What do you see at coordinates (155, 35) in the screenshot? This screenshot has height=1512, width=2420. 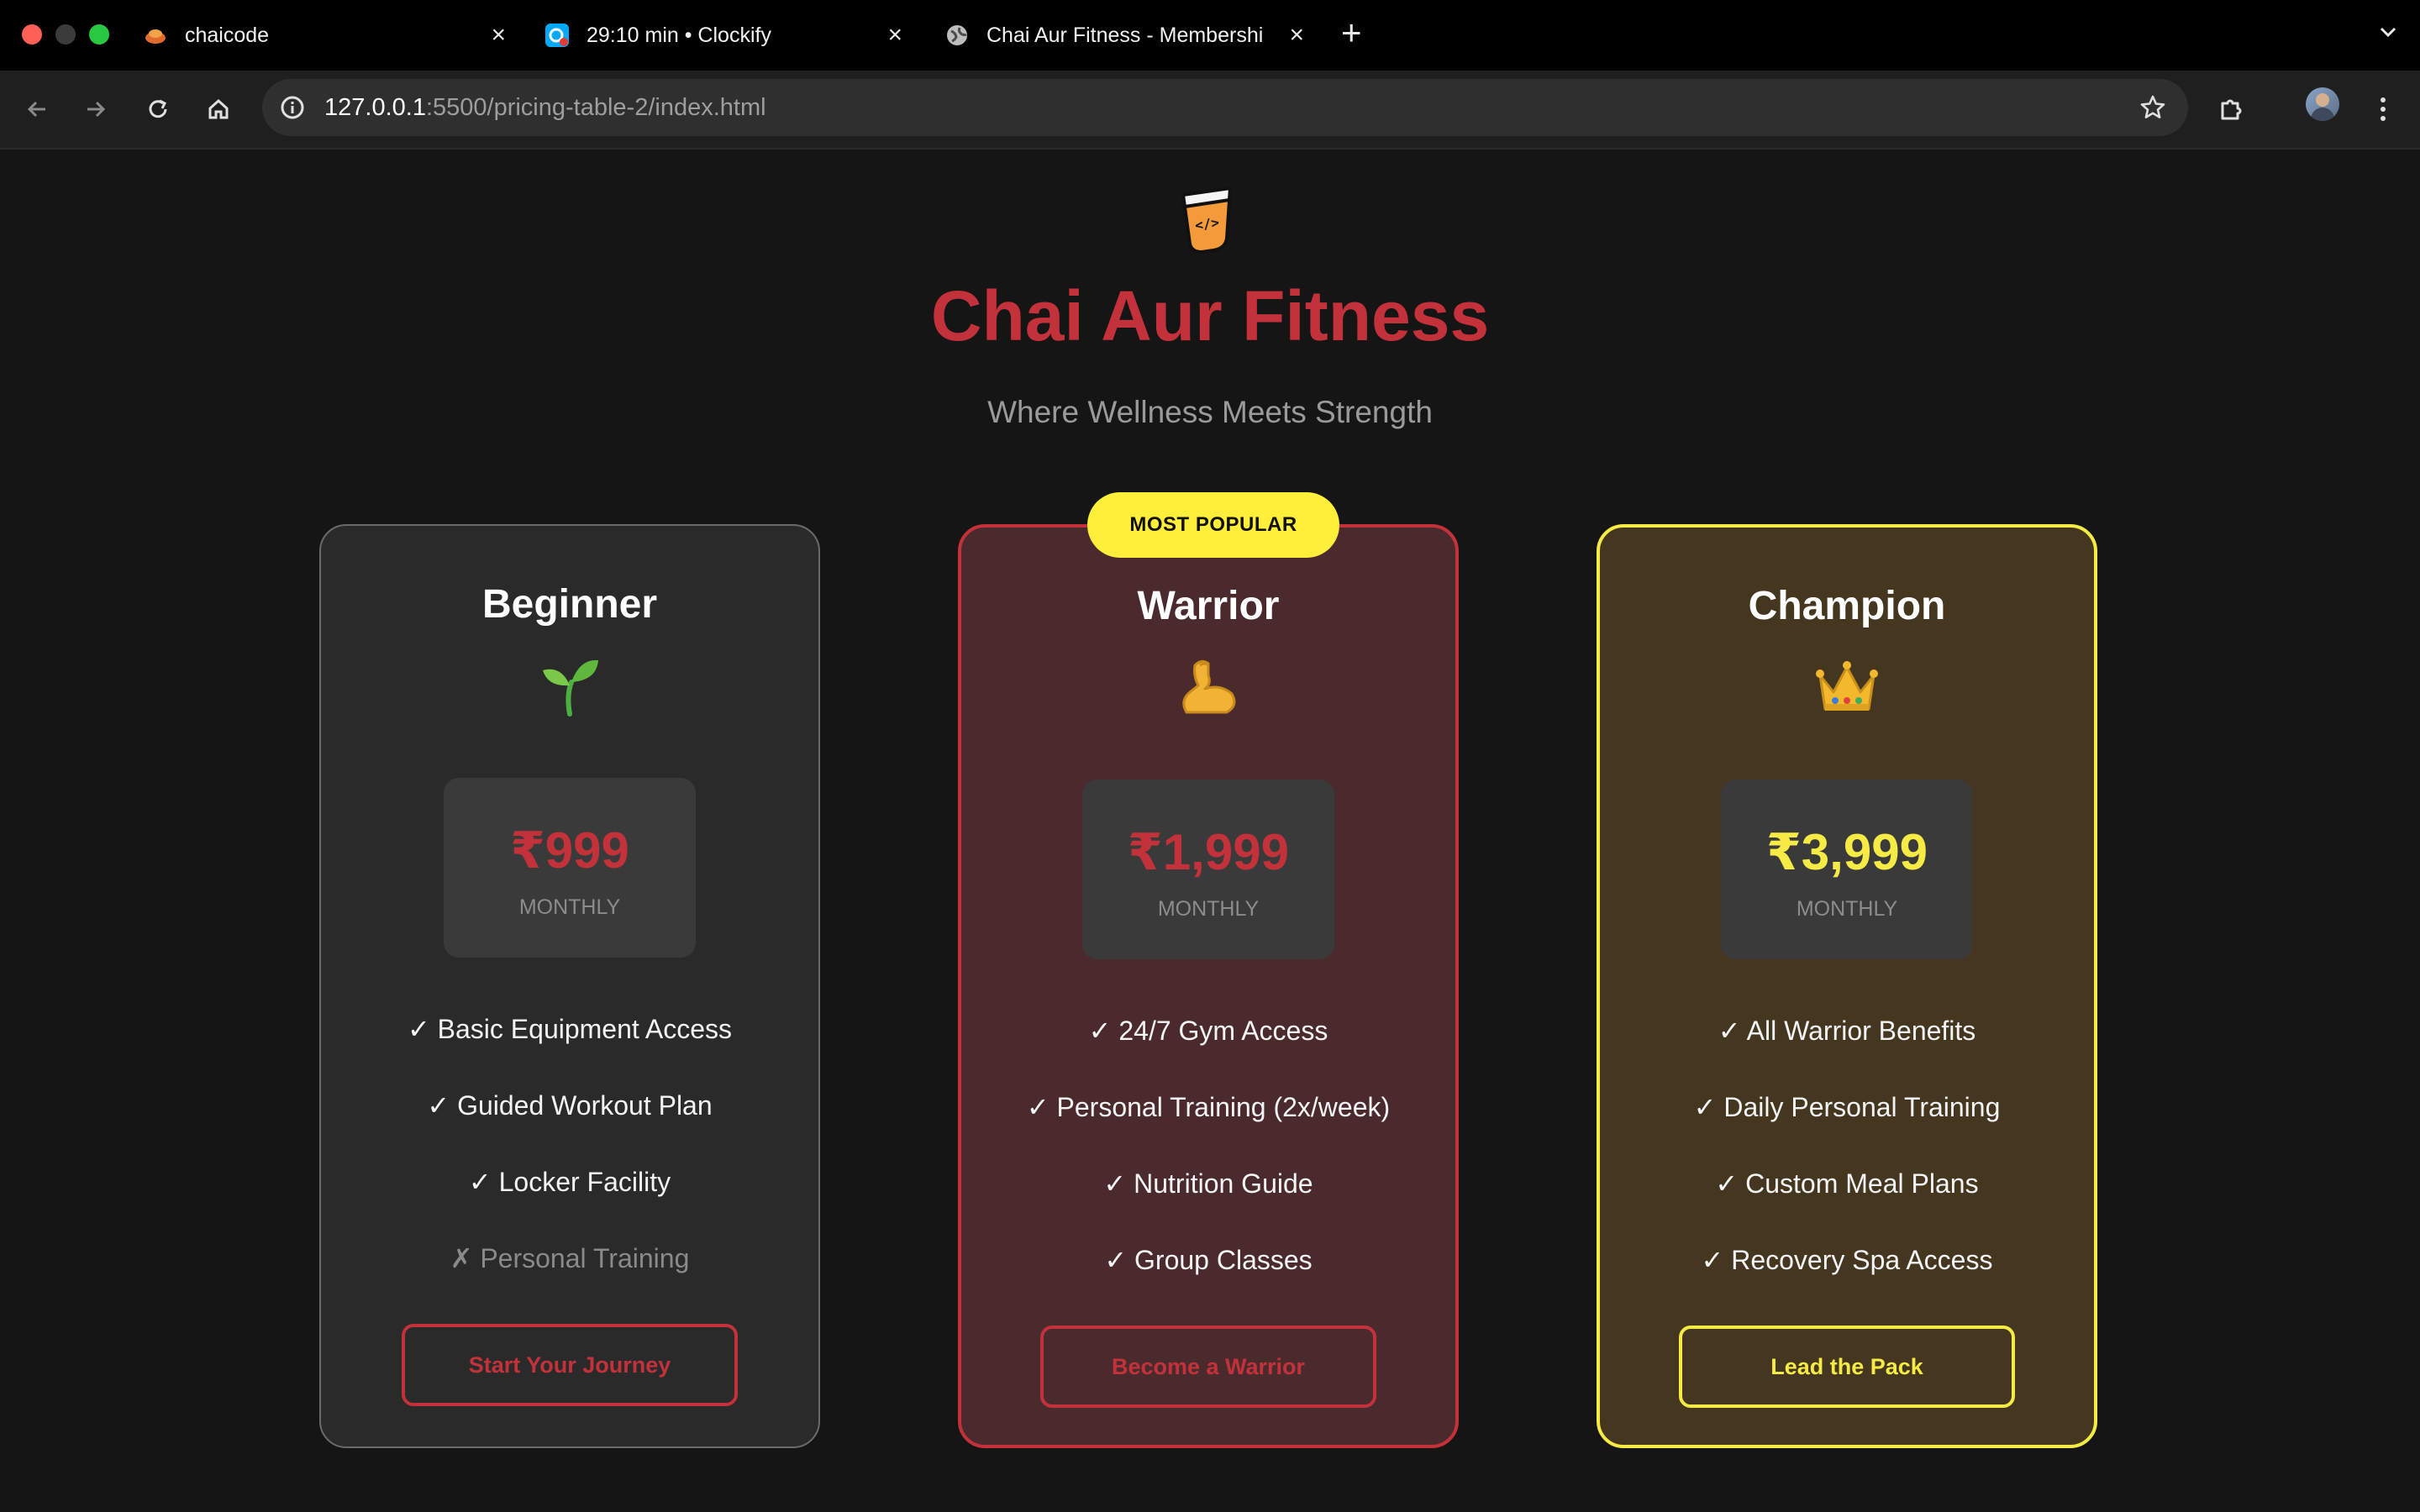 I see `chaicode-favicon-icon` at bounding box center [155, 35].